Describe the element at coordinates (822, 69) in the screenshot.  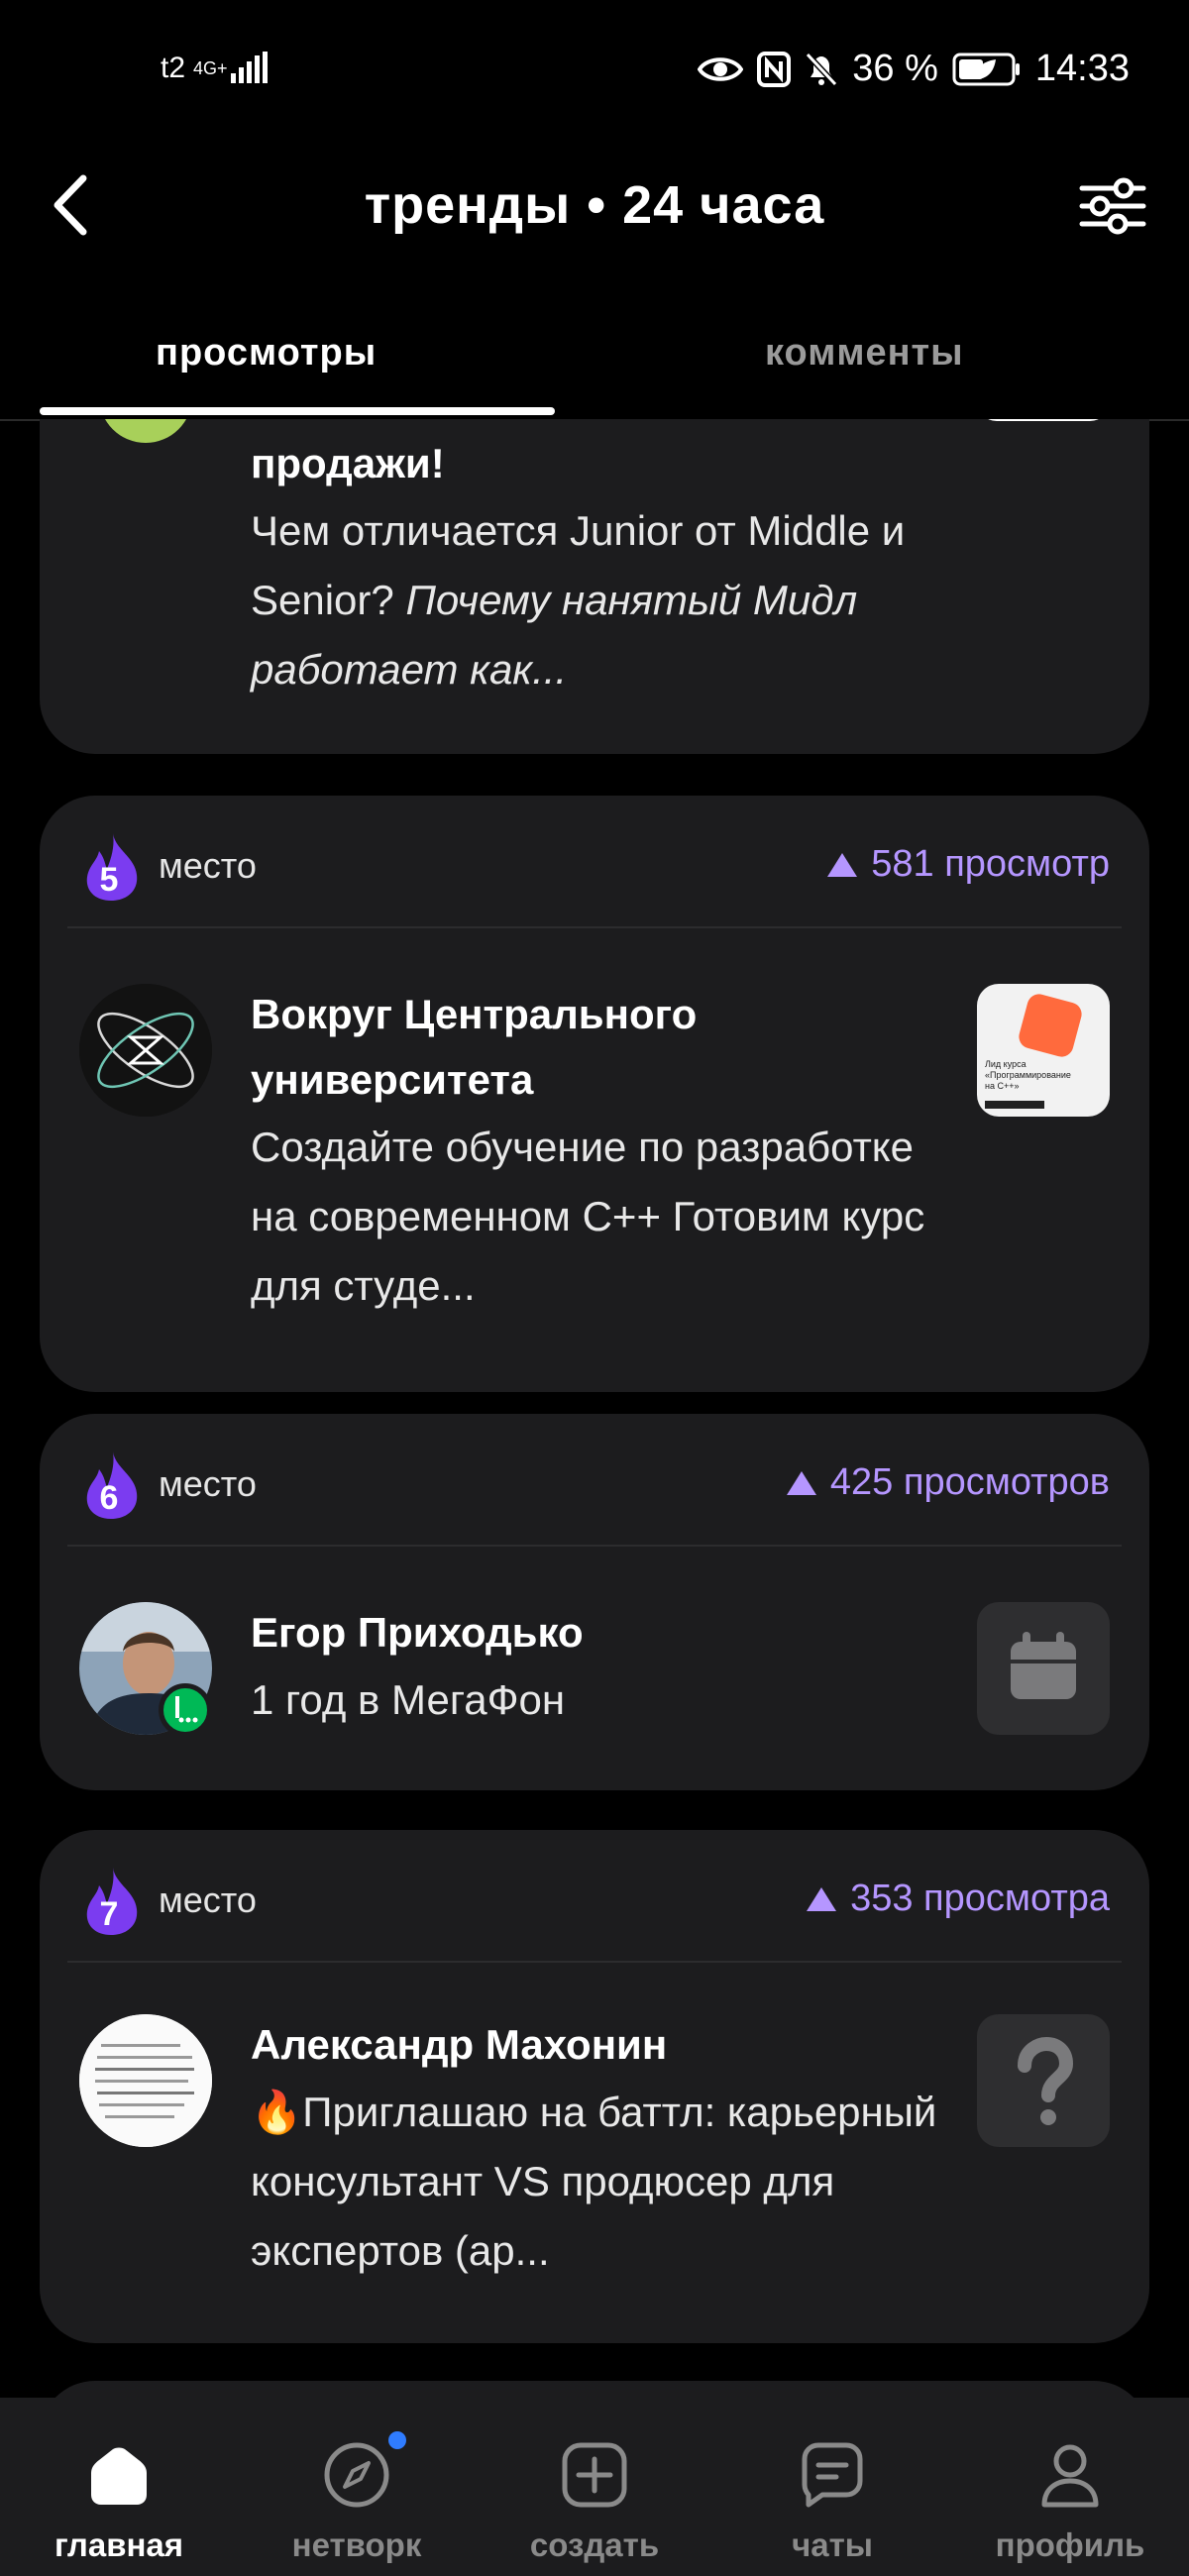
I see `bell-off-icon` at that location.